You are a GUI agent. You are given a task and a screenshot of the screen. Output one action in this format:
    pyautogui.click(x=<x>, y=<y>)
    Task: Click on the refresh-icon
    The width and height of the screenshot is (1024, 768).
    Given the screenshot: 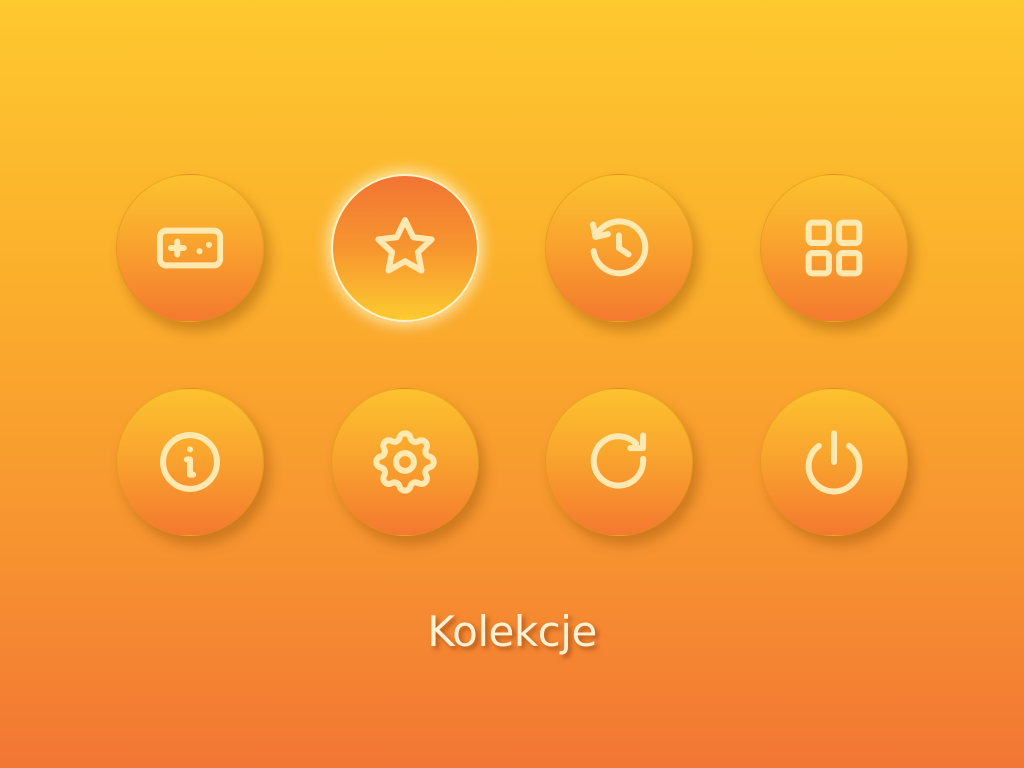 What is the action you would take?
    pyautogui.click(x=618, y=460)
    